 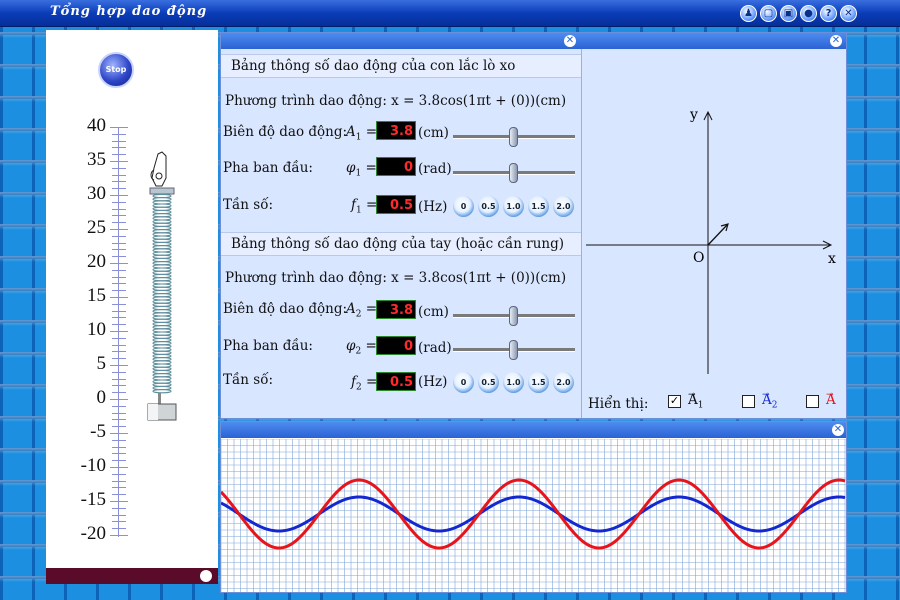 I want to click on osc-freq-button-0.5: 0.5, so click(x=488, y=206).